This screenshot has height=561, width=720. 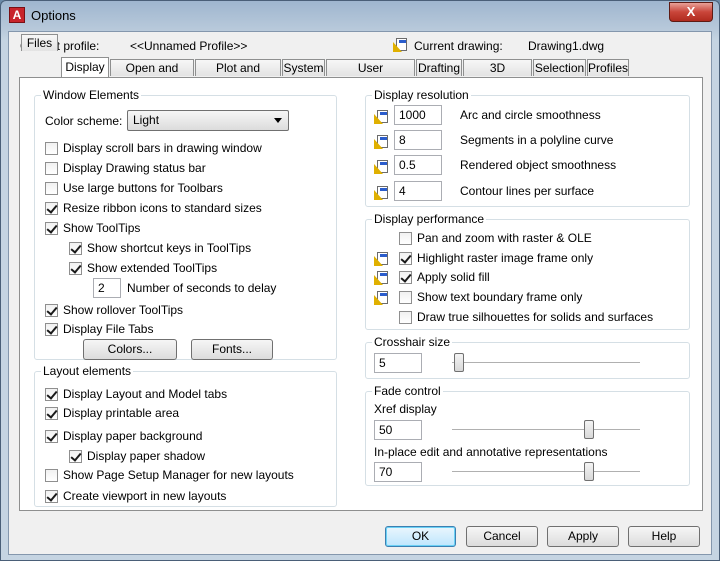 What do you see at coordinates (208, 120) in the screenshot?
I see `color-scheme-select: Light` at bounding box center [208, 120].